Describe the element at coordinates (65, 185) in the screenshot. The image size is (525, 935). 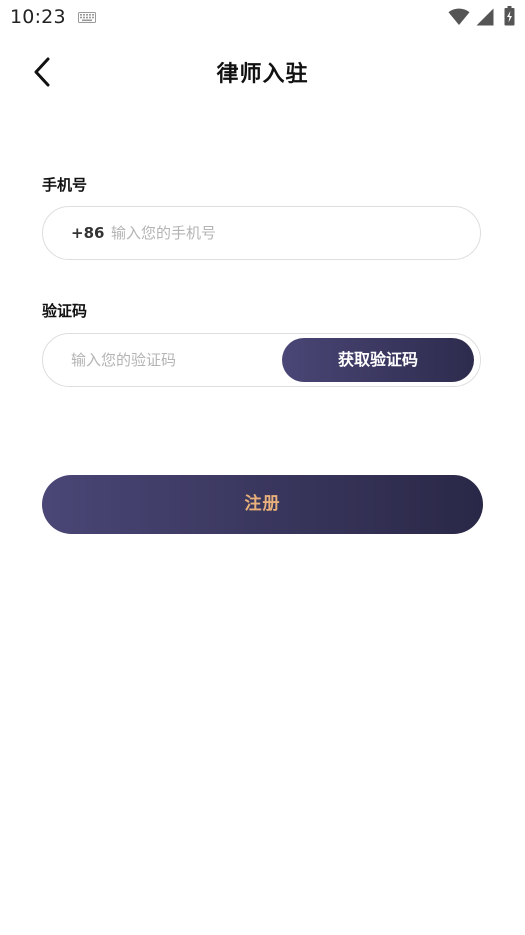
I see `phone-label: 手机号` at that location.